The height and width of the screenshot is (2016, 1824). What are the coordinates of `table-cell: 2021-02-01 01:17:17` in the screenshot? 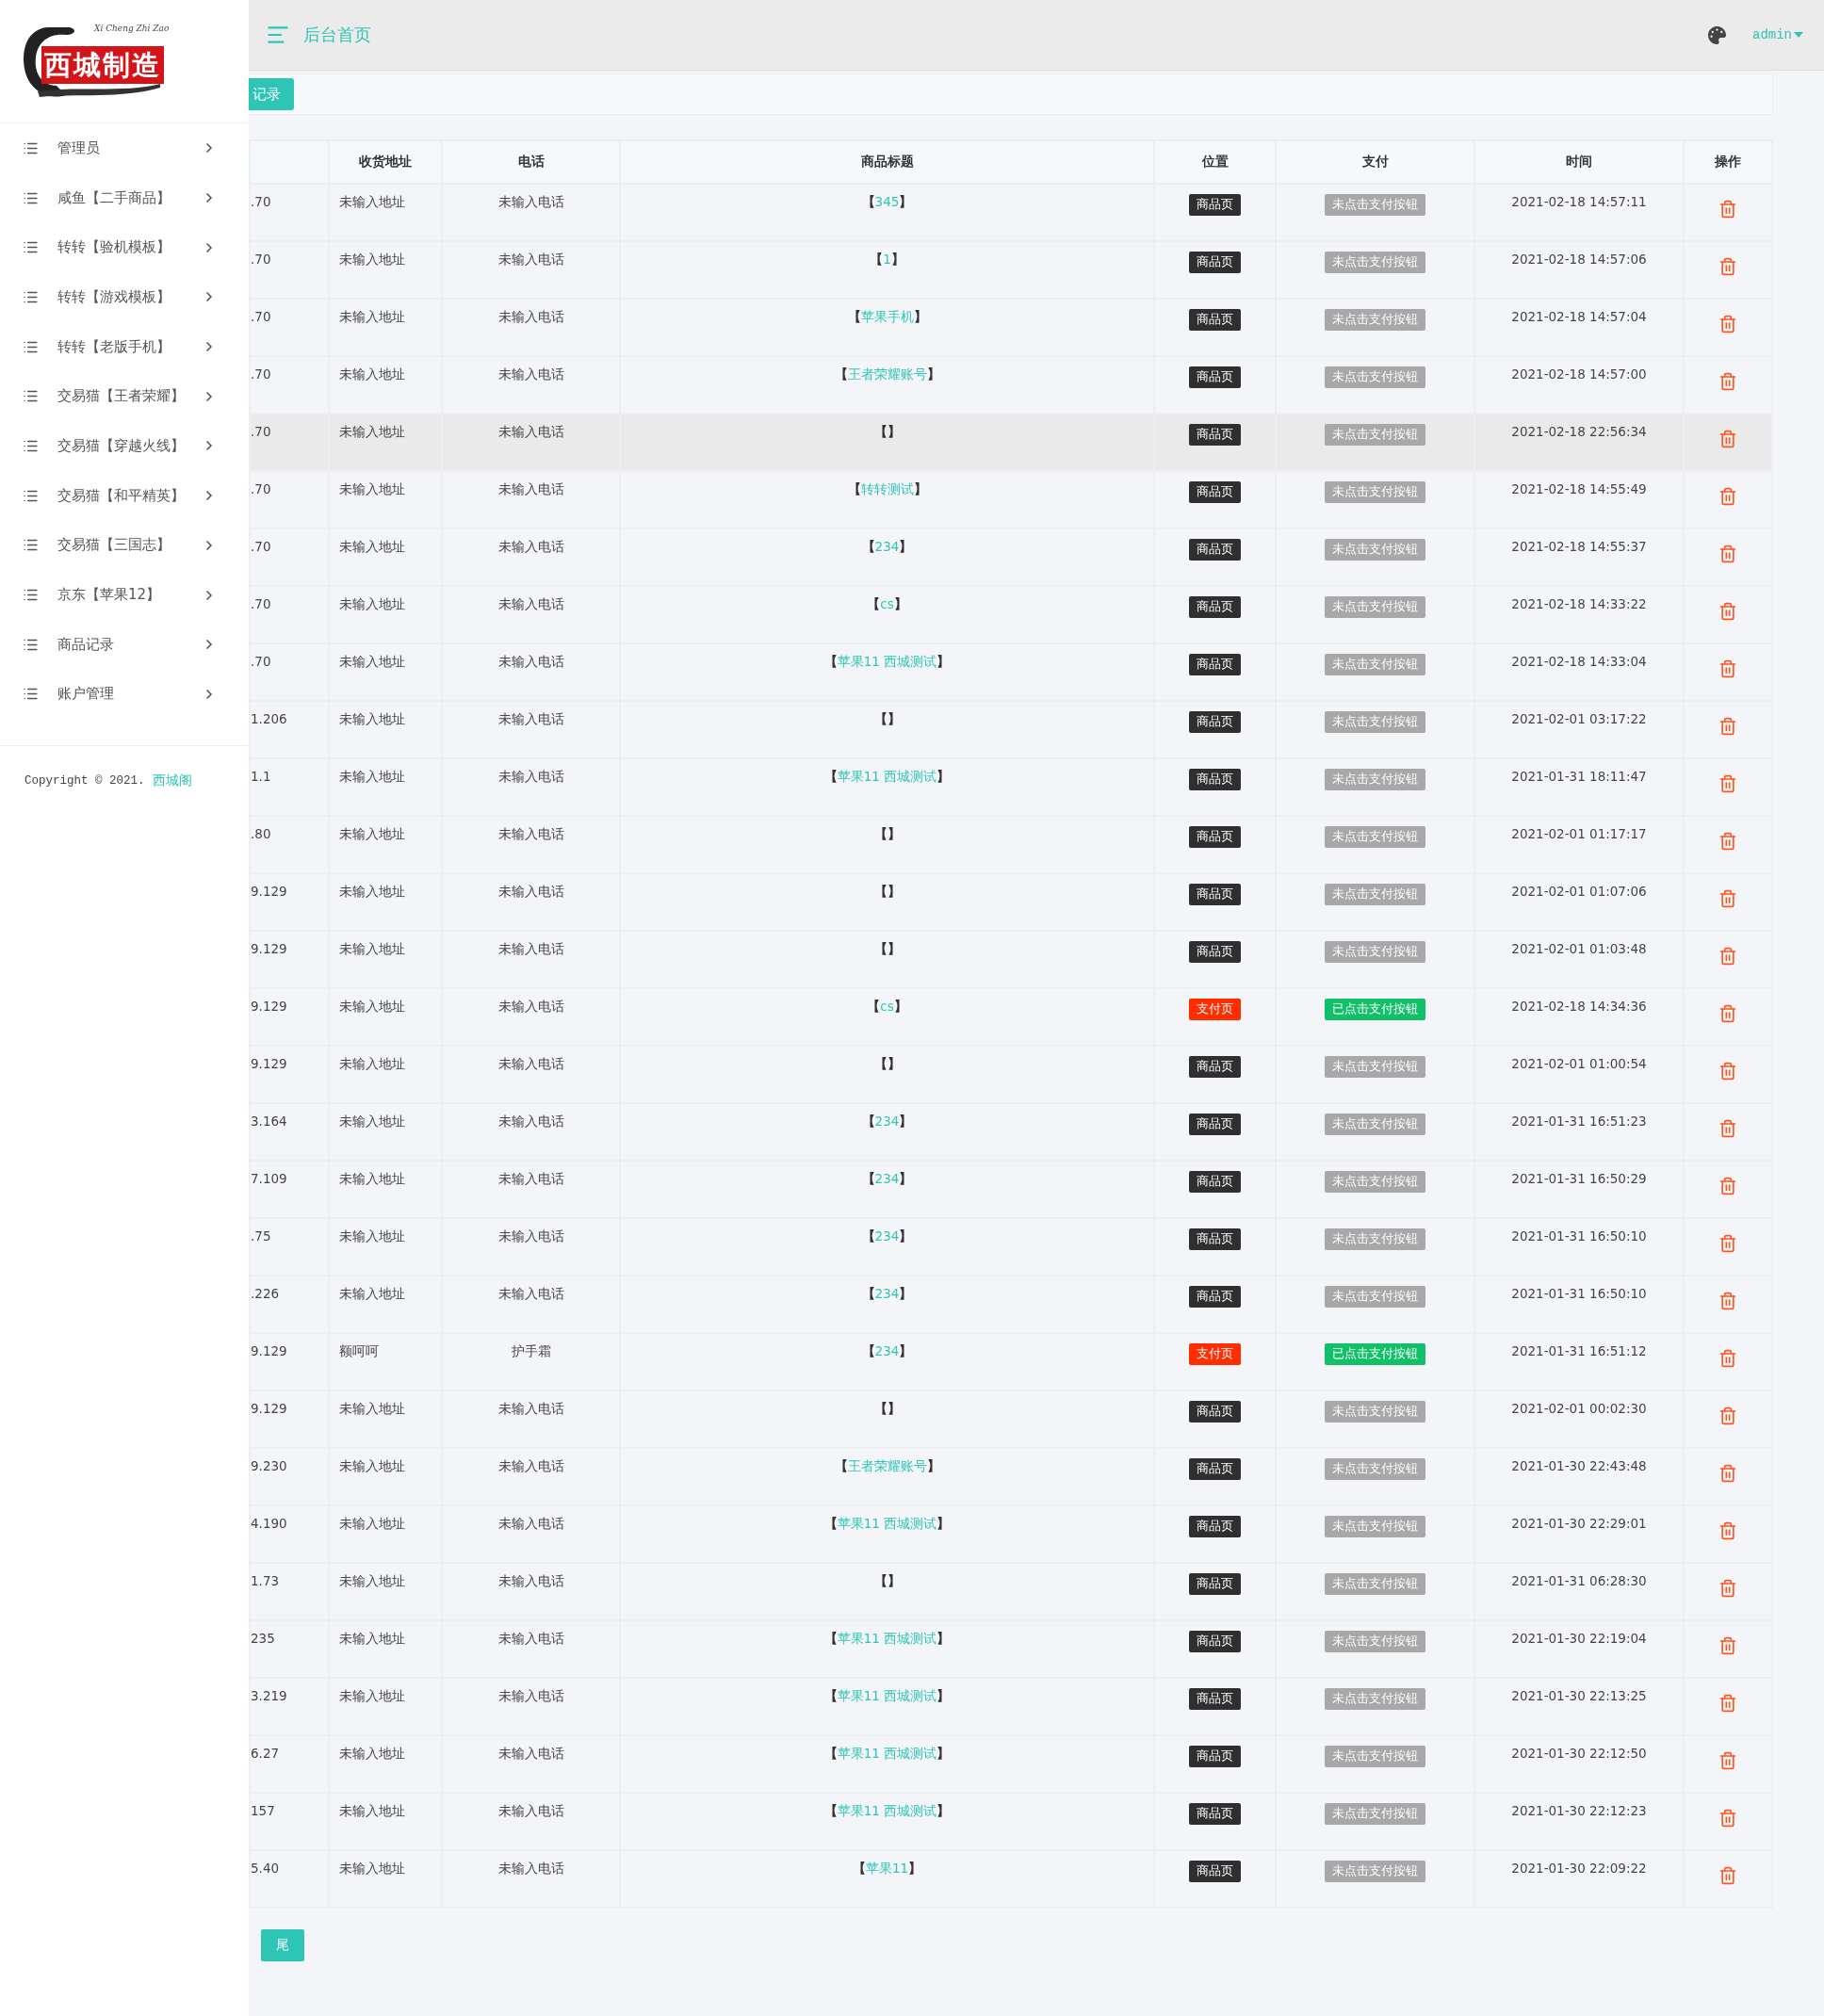 It's located at (1579, 833).